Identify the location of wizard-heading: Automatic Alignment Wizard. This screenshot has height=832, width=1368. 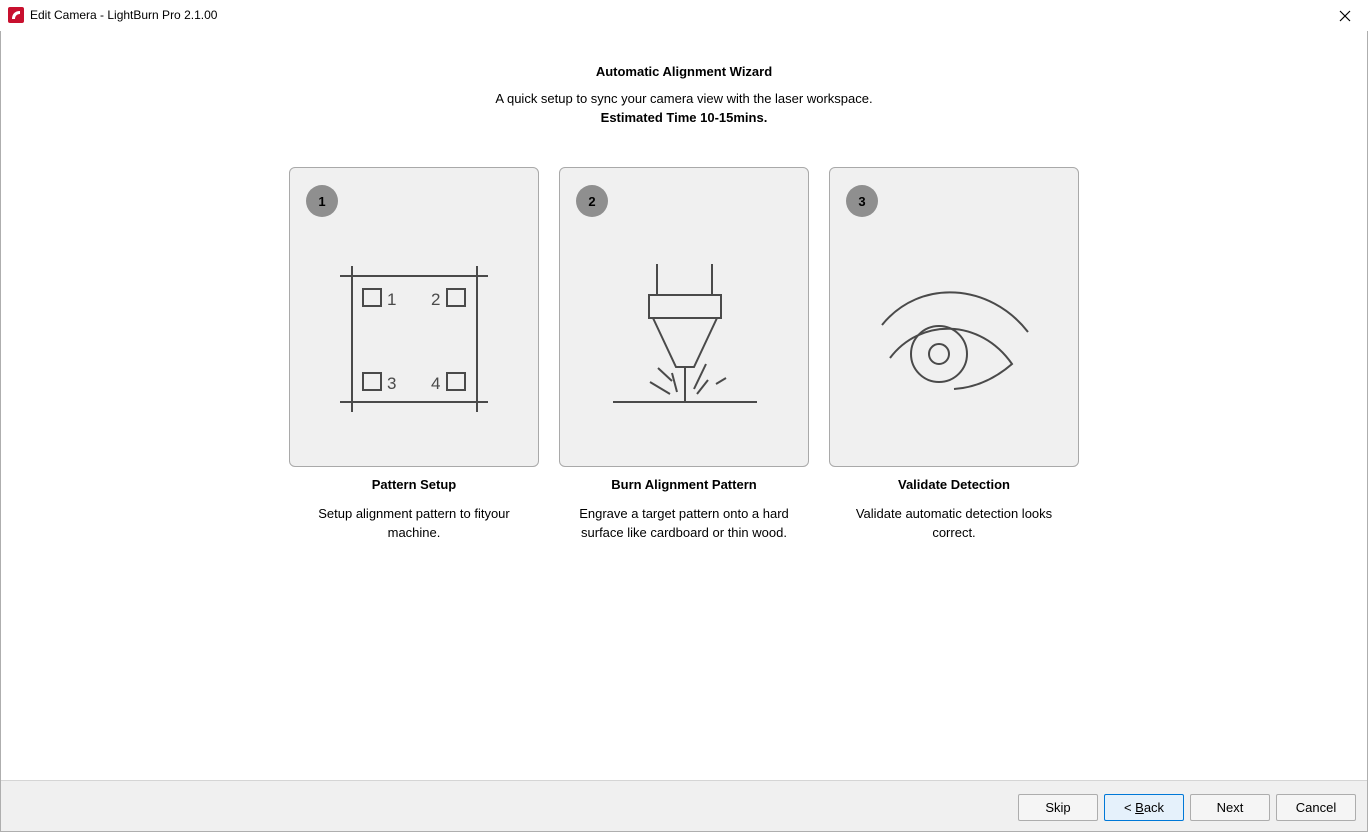
(684, 71).